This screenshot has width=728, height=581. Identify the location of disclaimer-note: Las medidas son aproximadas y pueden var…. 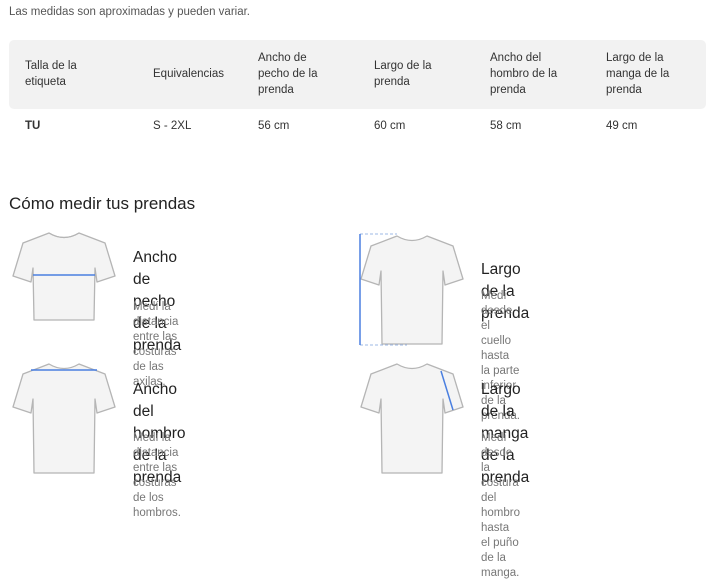
(130, 12).